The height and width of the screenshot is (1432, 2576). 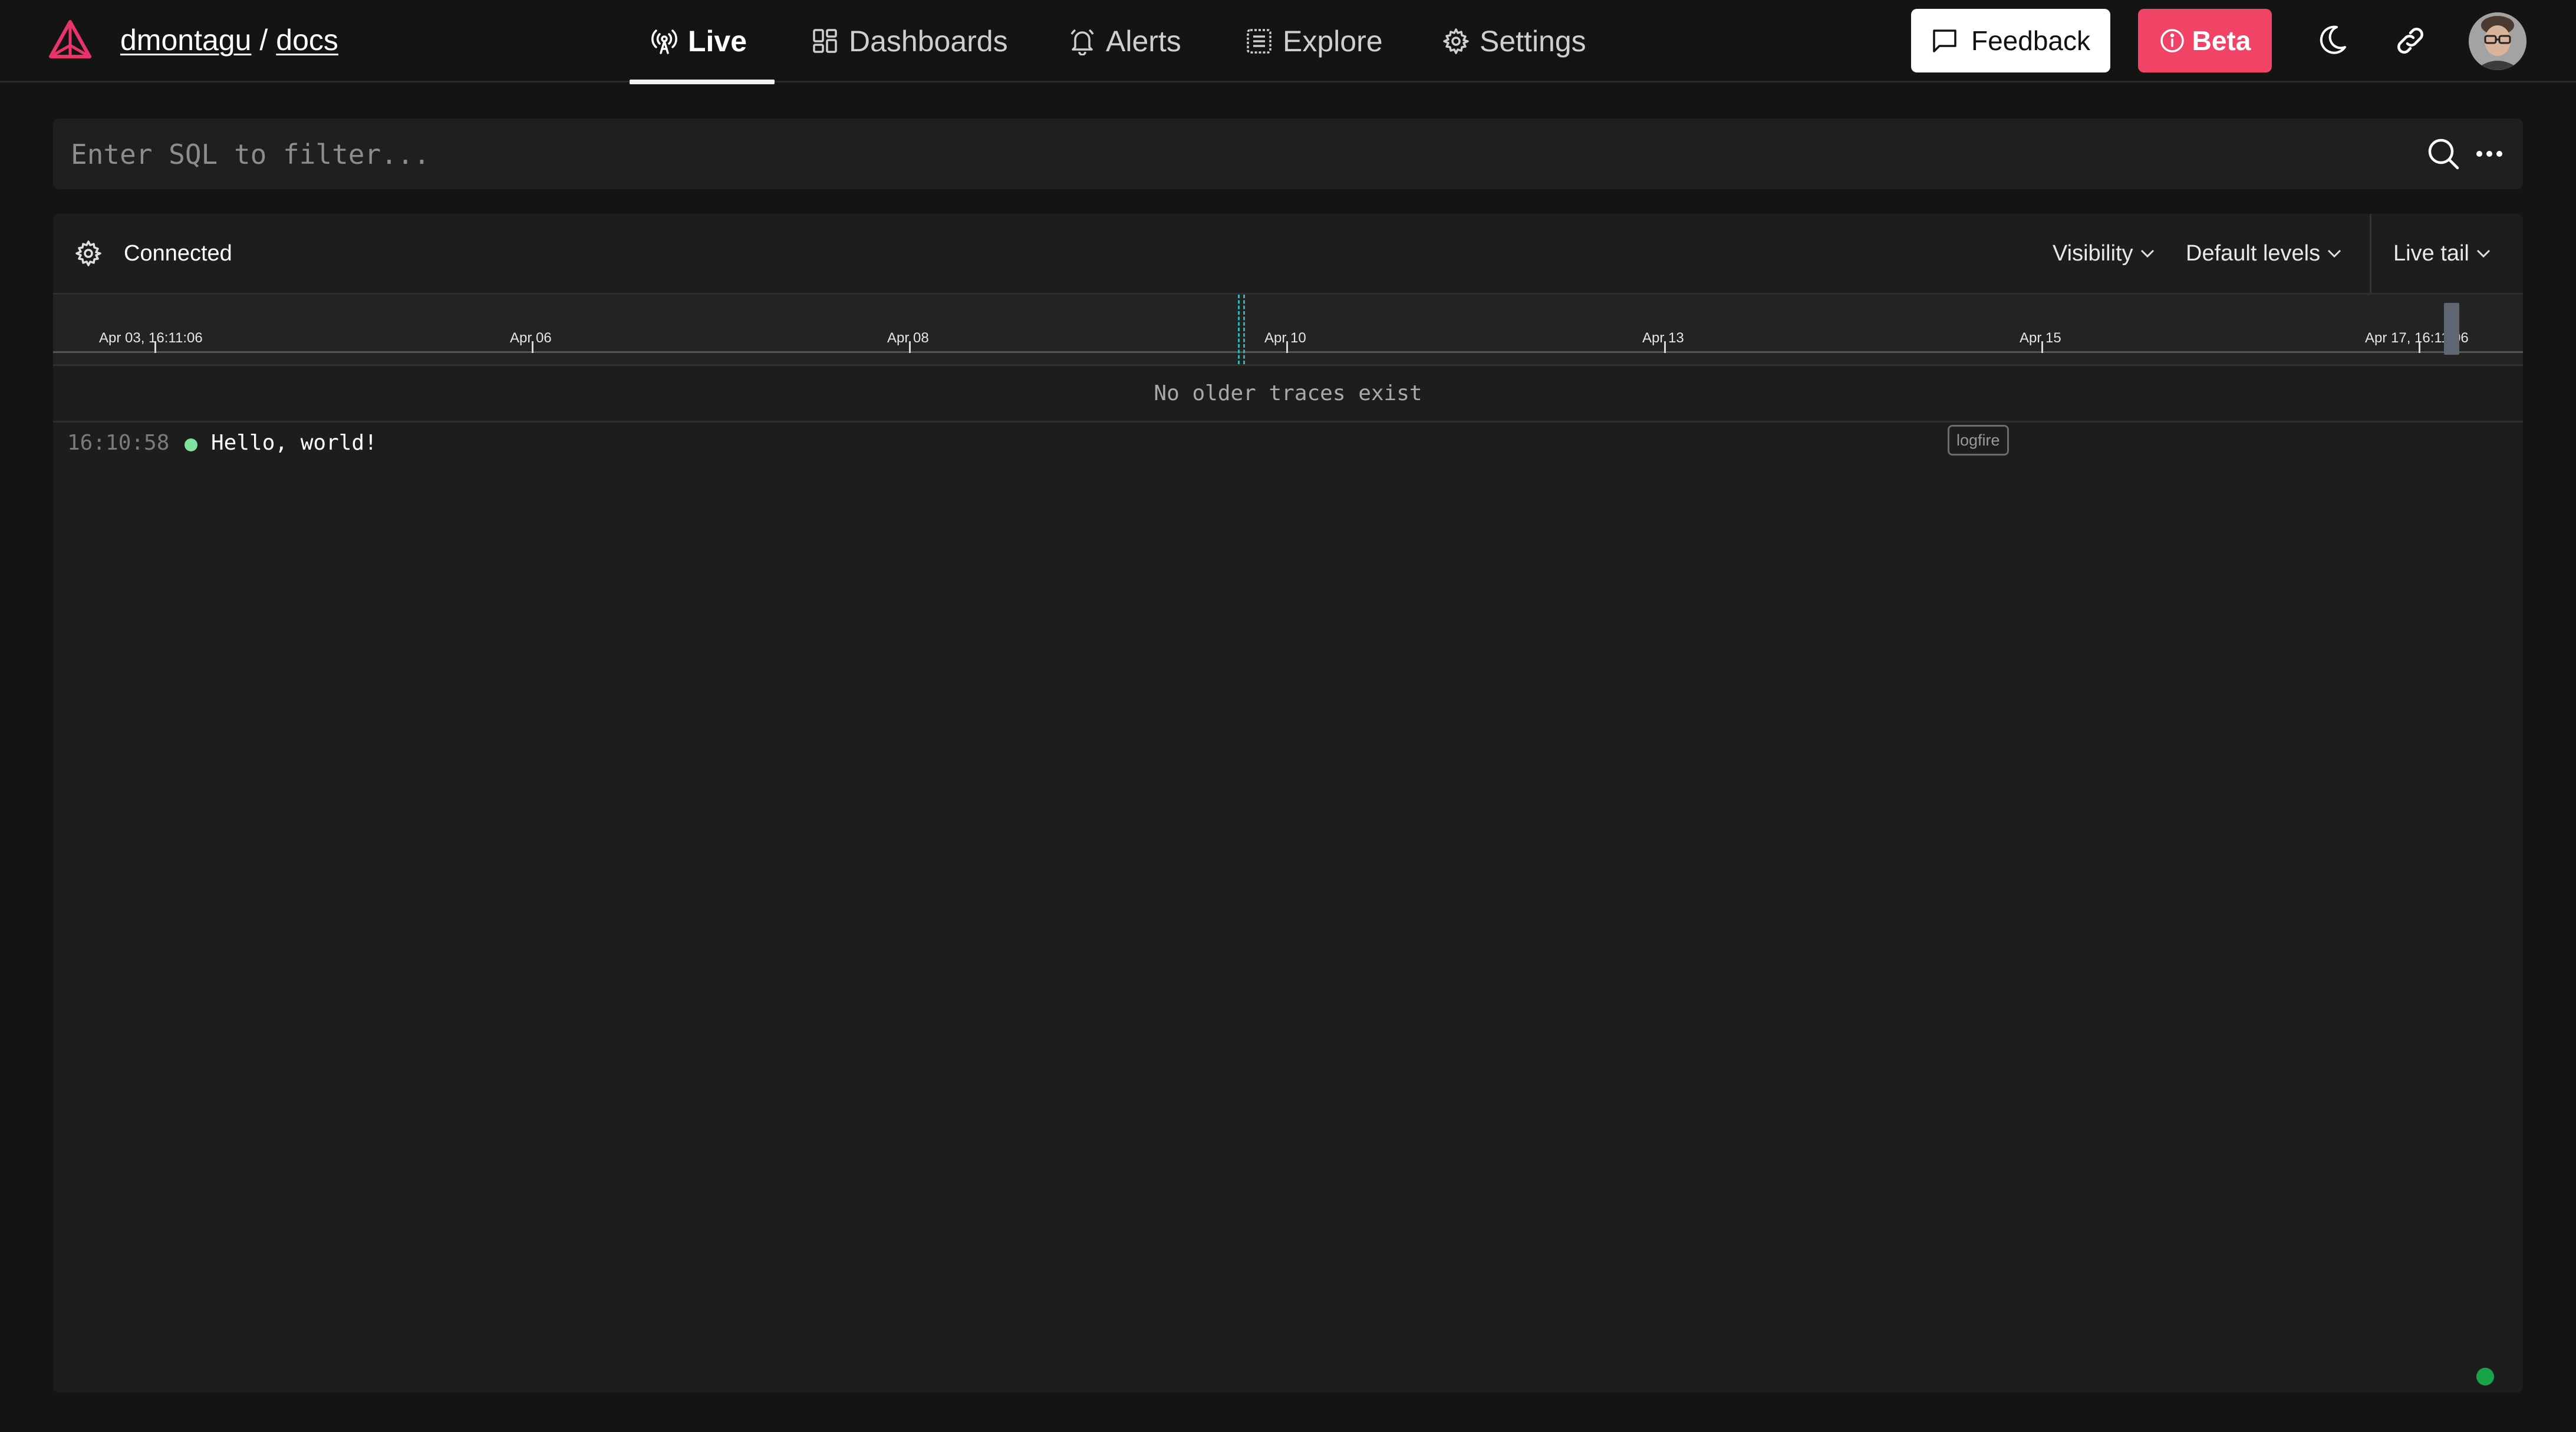 I want to click on live-broadcast-icon, so click(x=664, y=41).